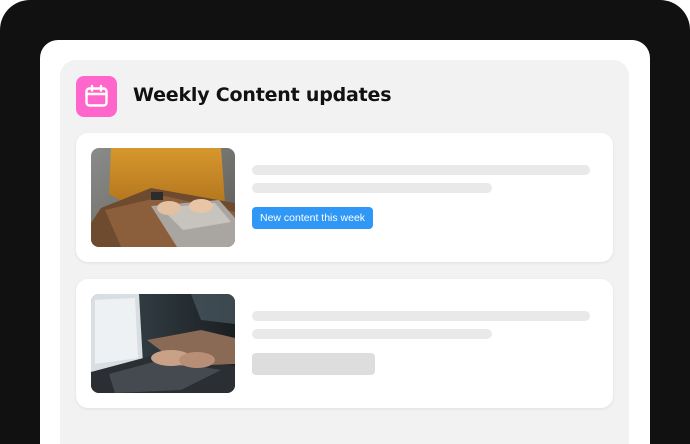 The image size is (690, 444). Describe the element at coordinates (262, 95) in the screenshot. I see `page-title: Weekly Content updates` at that location.